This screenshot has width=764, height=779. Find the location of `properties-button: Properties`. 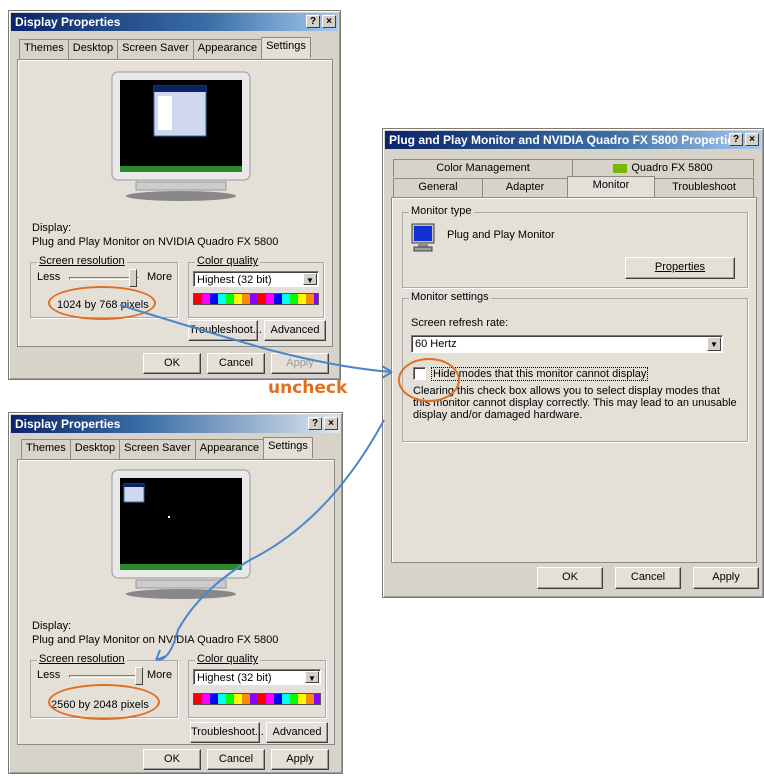

properties-button: Properties is located at coordinates (680, 268).